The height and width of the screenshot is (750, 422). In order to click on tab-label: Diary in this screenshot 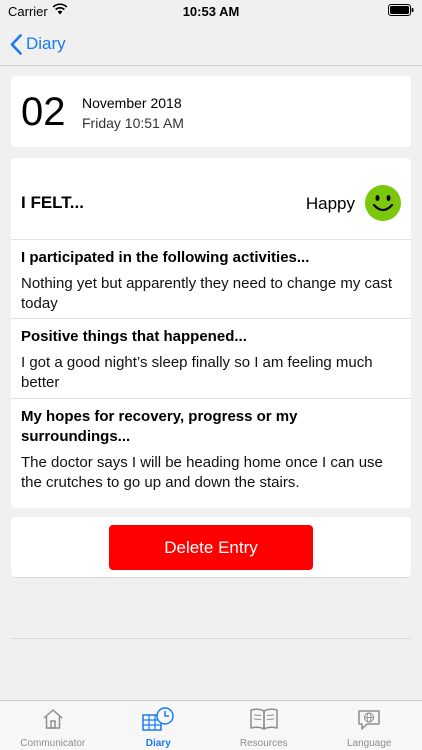, I will do `click(158, 743)`.